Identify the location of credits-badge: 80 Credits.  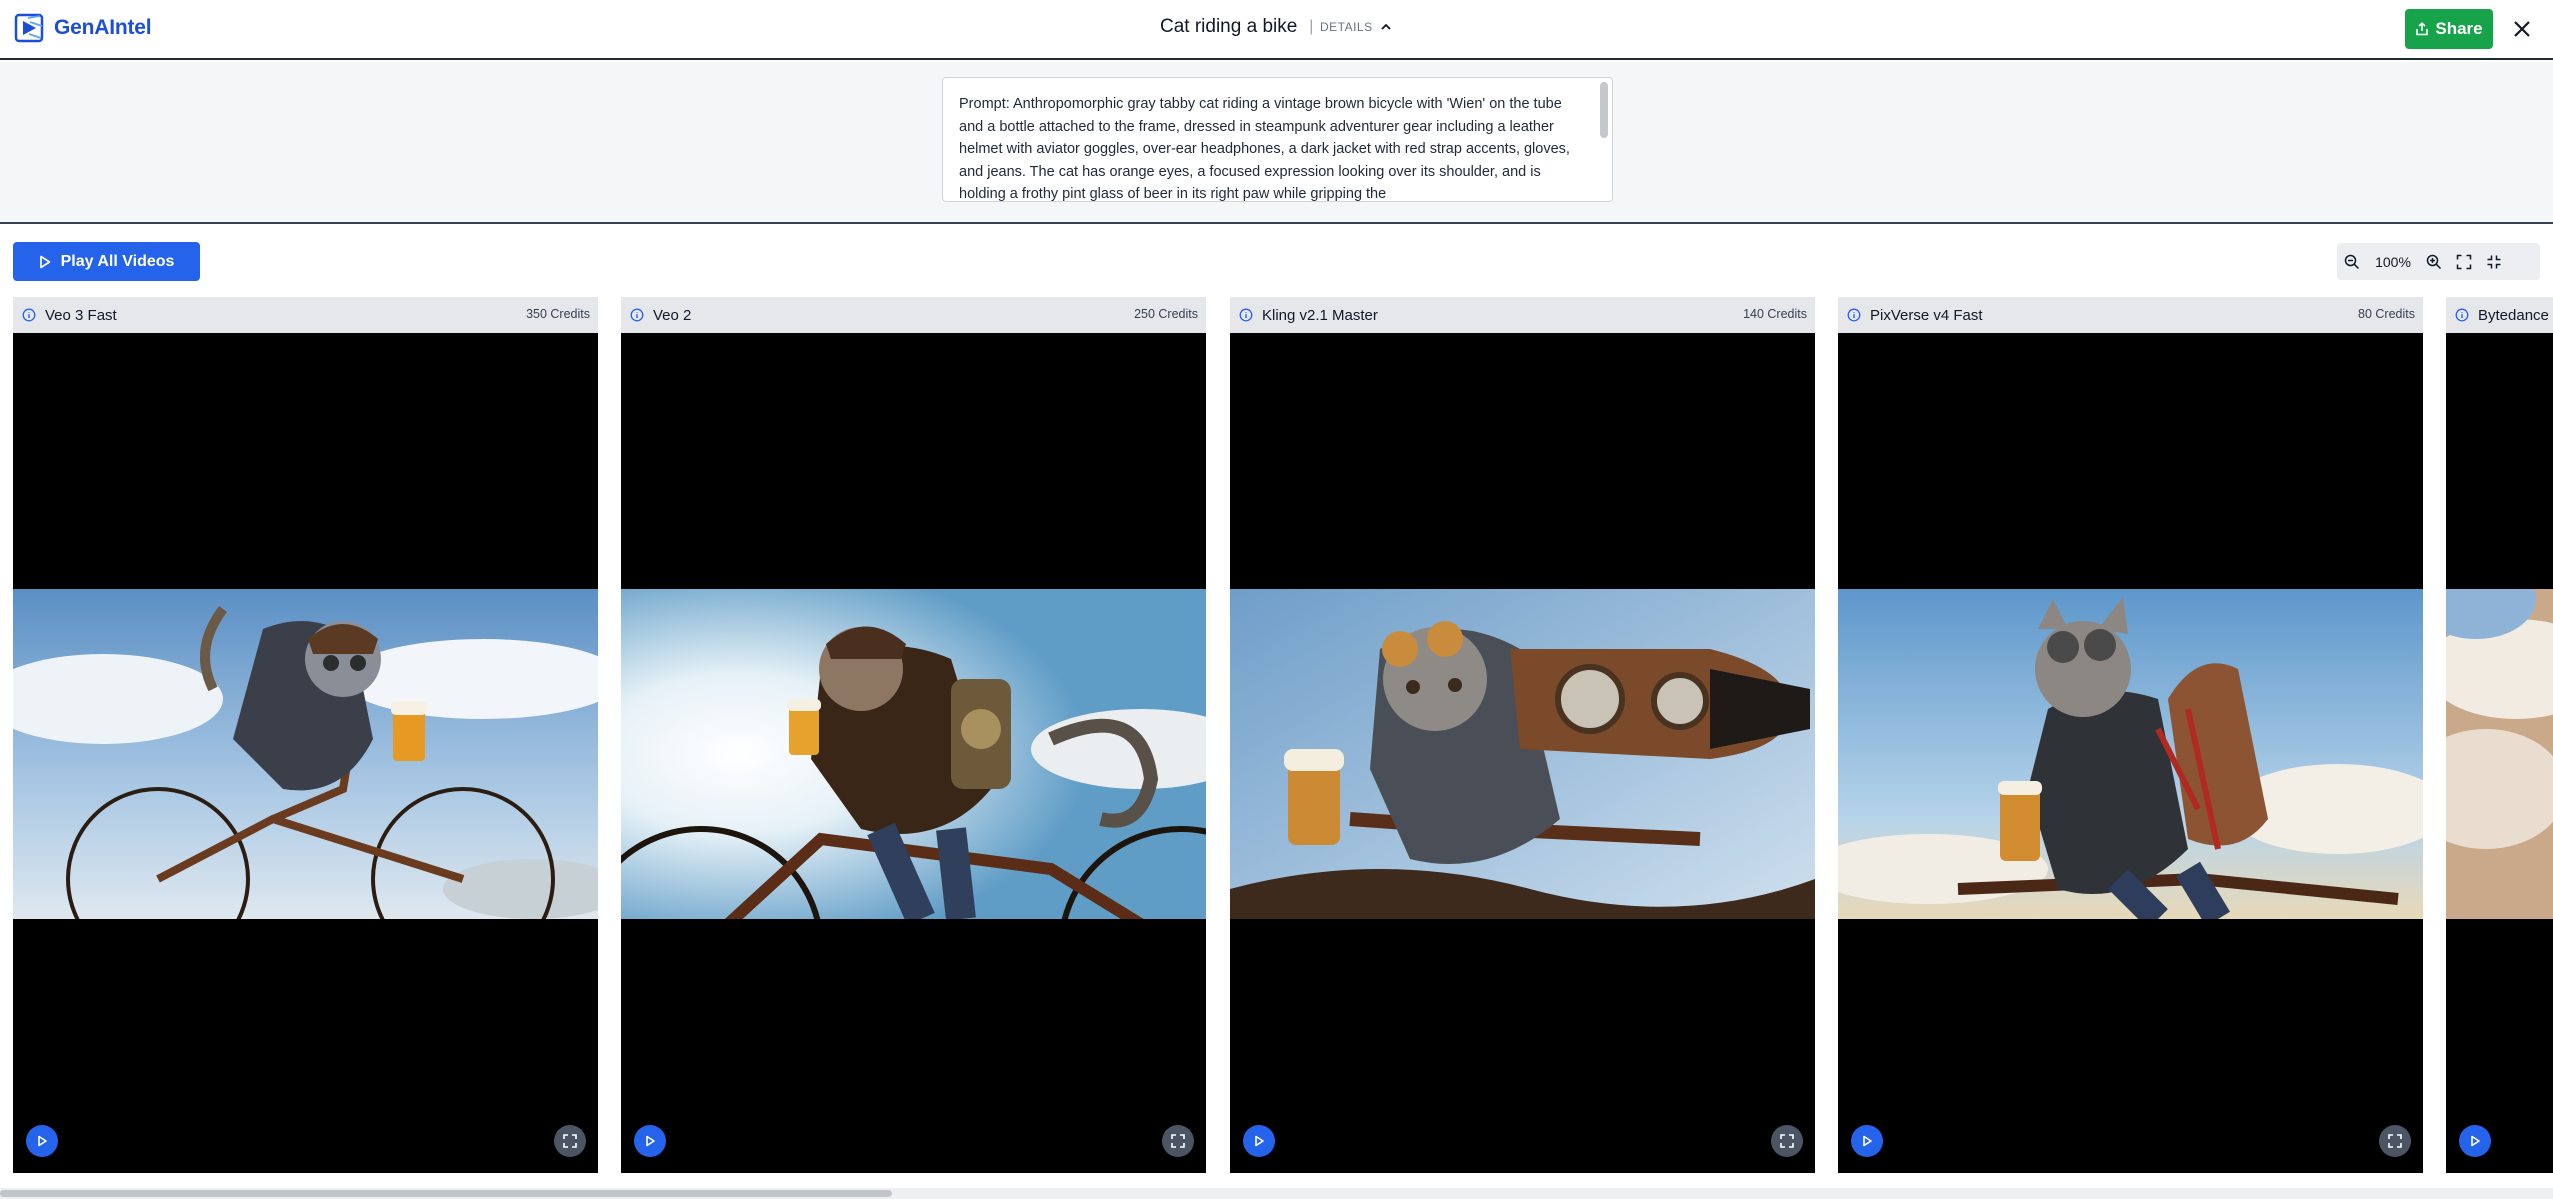
(2386, 314).